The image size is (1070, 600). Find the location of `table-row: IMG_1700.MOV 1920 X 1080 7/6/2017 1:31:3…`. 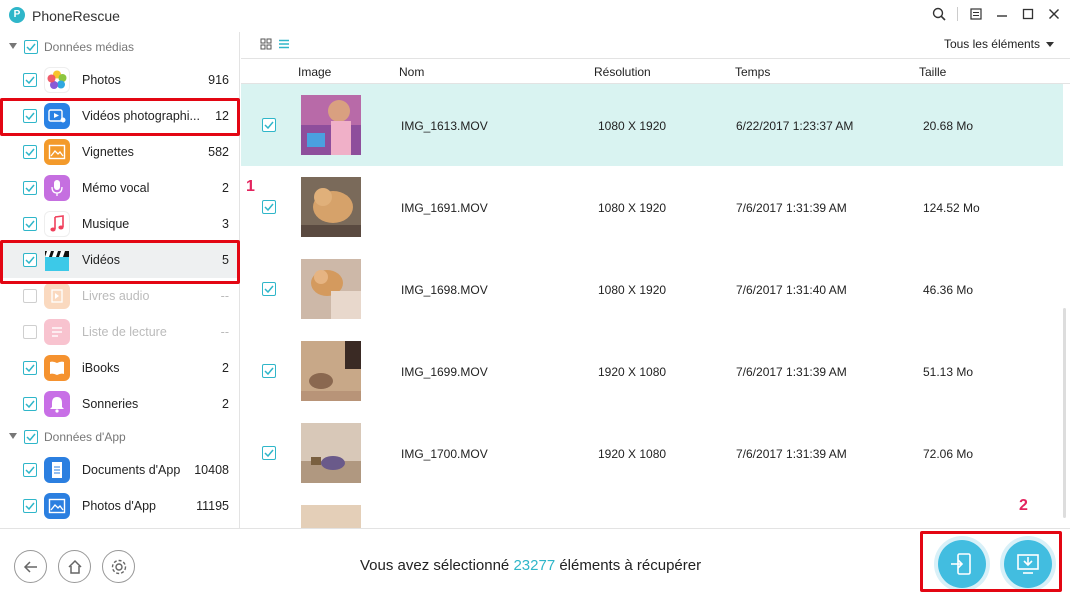

table-row: IMG_1700.MOV 1920 X 1080 7/6/2017 1:31:3… is located at coordinates (652, 453).